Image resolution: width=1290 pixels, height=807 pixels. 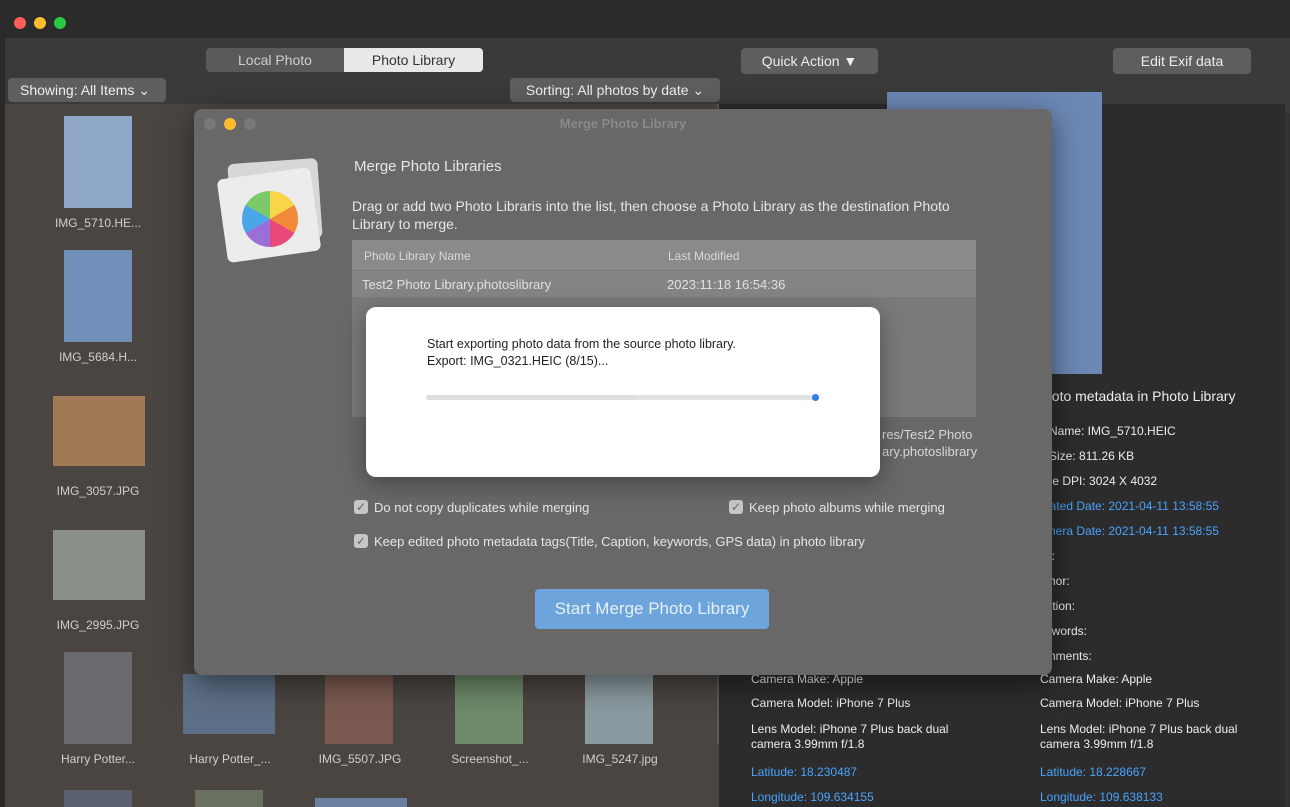 What do you see at coordinates (530, 397) in the screenshot?
I see `progress-bar-fill` at bounding box center [530, 397].